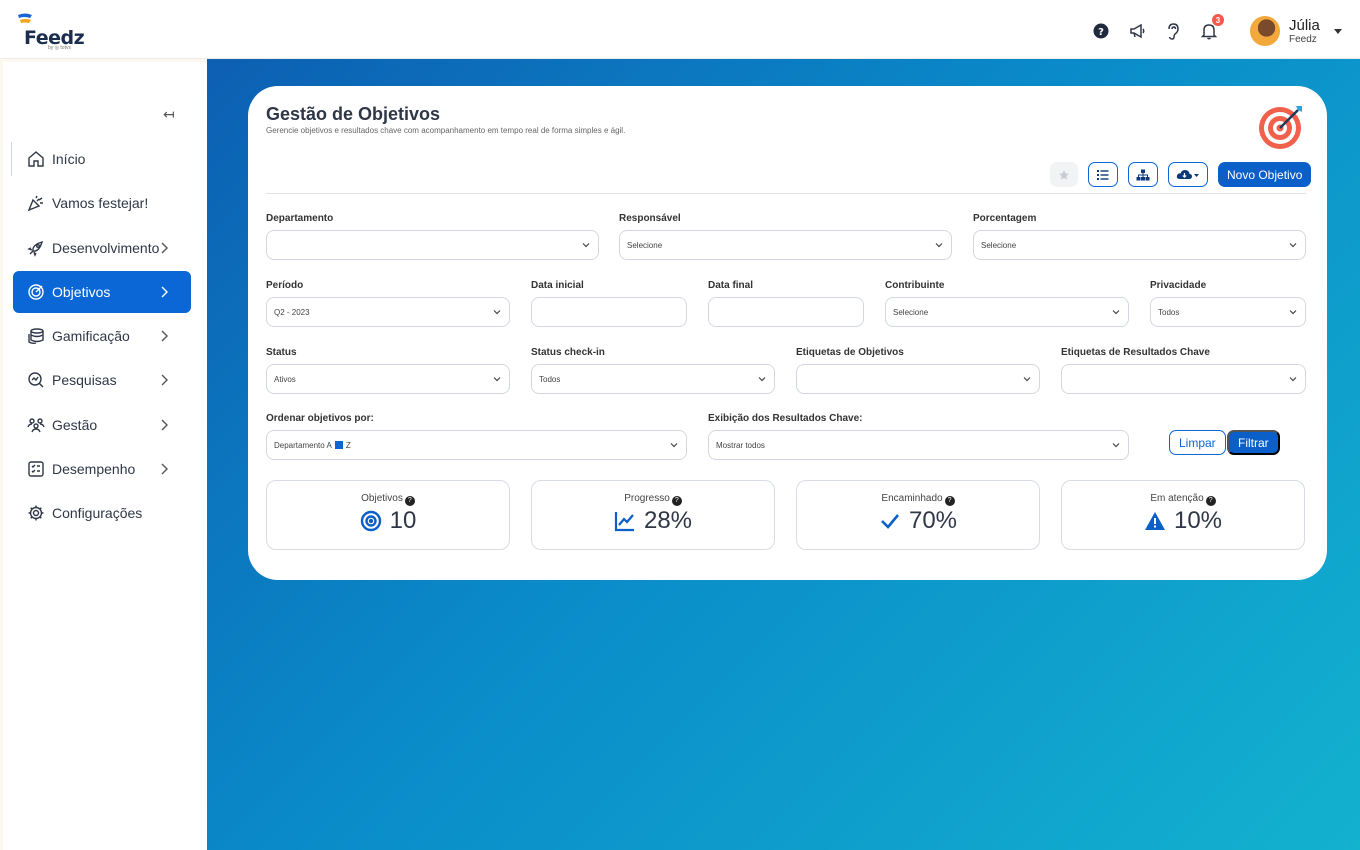 The width and height of the screenshot is (1360, 850). What do you see at coordinates (1337, 31) in the screenshot?
I see `user-caret-icon` at bounding box center [1337, 31].